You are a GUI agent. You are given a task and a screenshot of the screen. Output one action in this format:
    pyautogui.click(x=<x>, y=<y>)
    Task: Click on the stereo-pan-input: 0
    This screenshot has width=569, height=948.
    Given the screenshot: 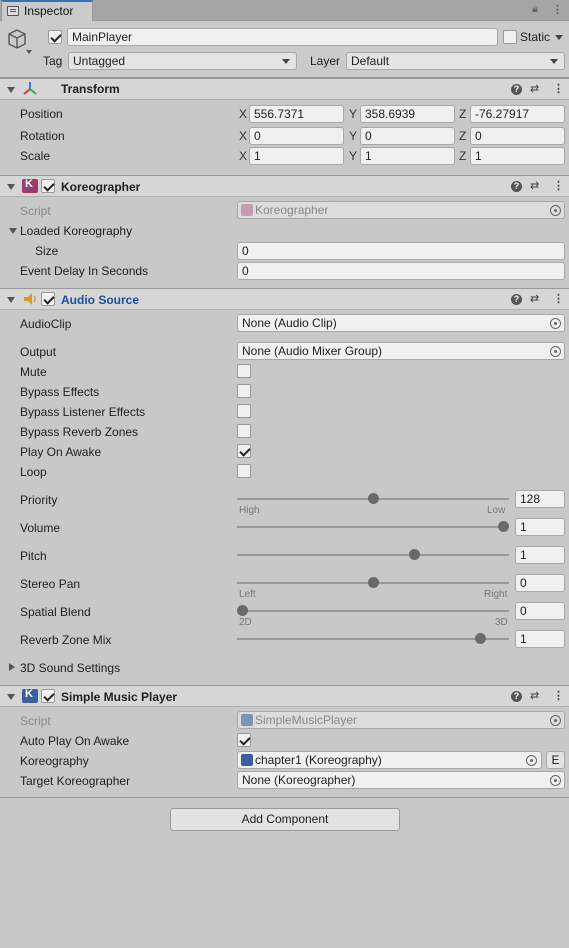 What is the action you would take?
    pyautogui.click(x=540, y=583)
    